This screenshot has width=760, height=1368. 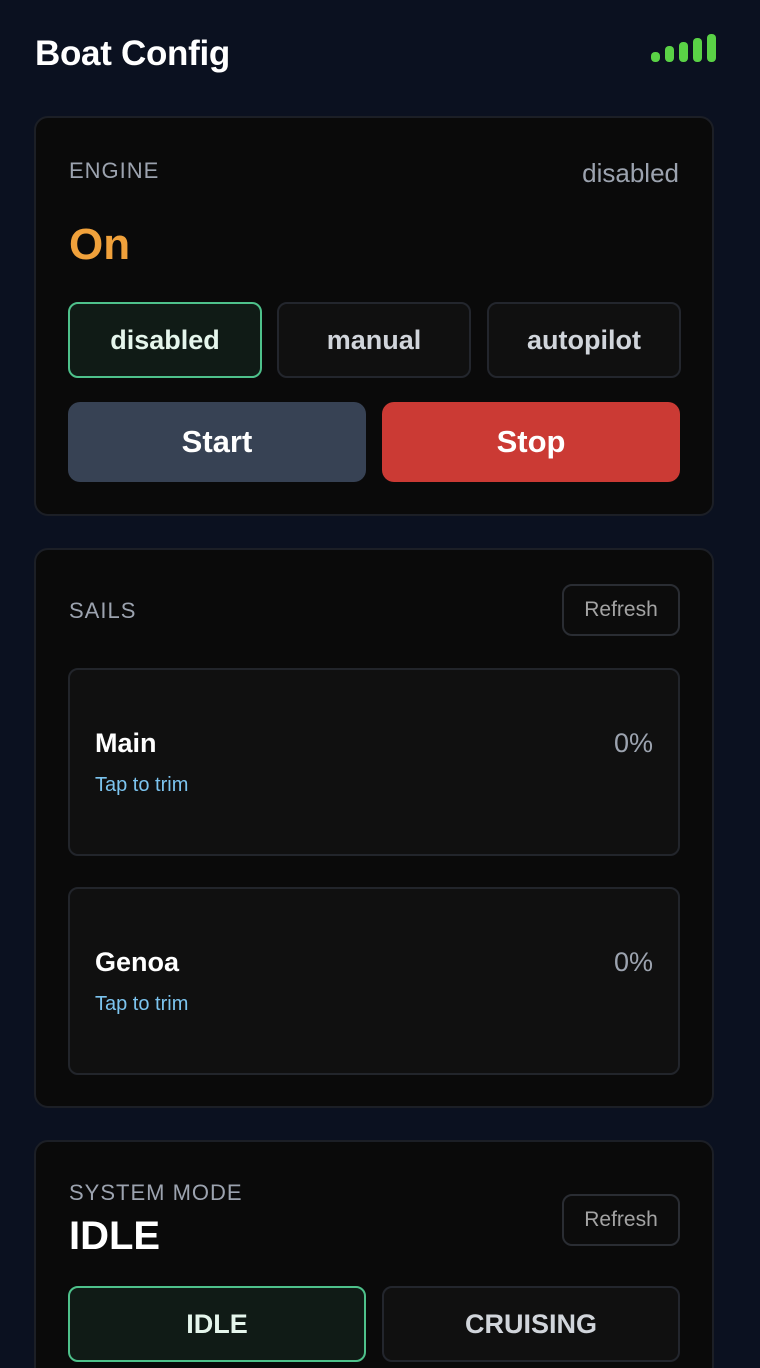 What do you see at coordinates (531, 1324) in the screenshot?
I see `system-mode-cruising-button: CRUISING` at bounding box center [531, 1324].